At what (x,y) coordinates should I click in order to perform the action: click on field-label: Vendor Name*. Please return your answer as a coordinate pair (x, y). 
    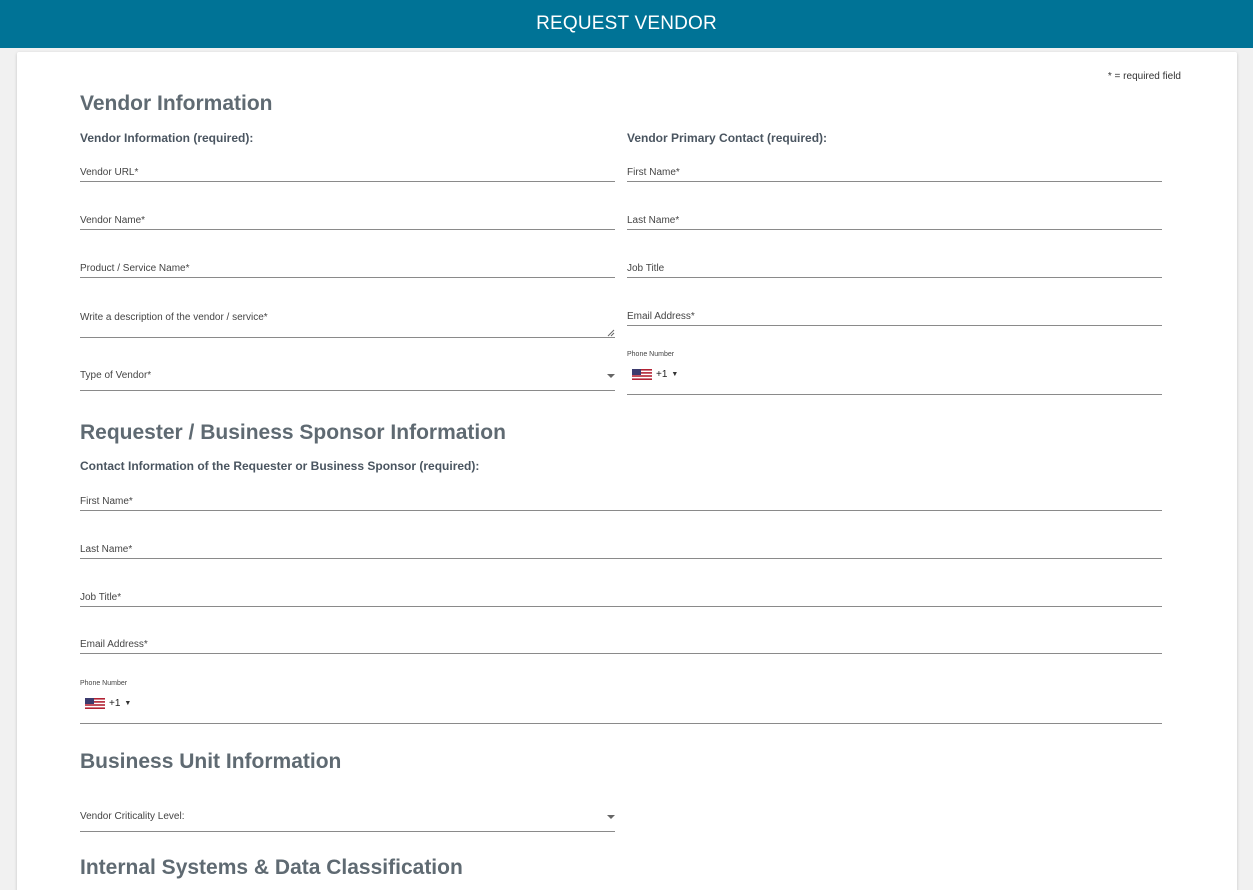
    Looking at the image, I should click on (113, 220).